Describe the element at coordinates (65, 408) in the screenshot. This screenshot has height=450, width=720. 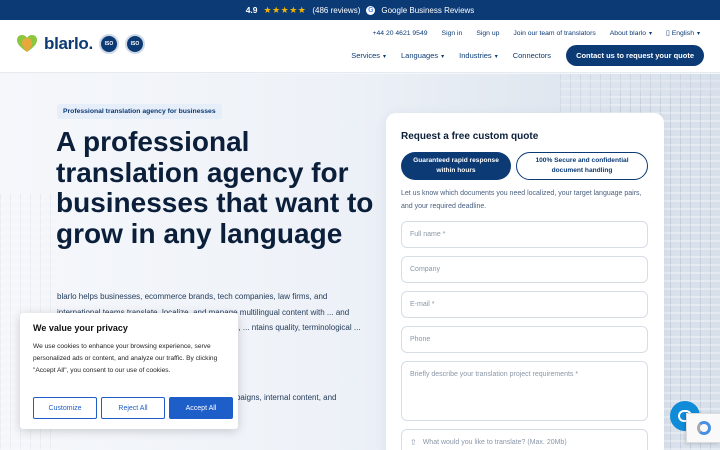
I see `customize-button: Customize` at that location.